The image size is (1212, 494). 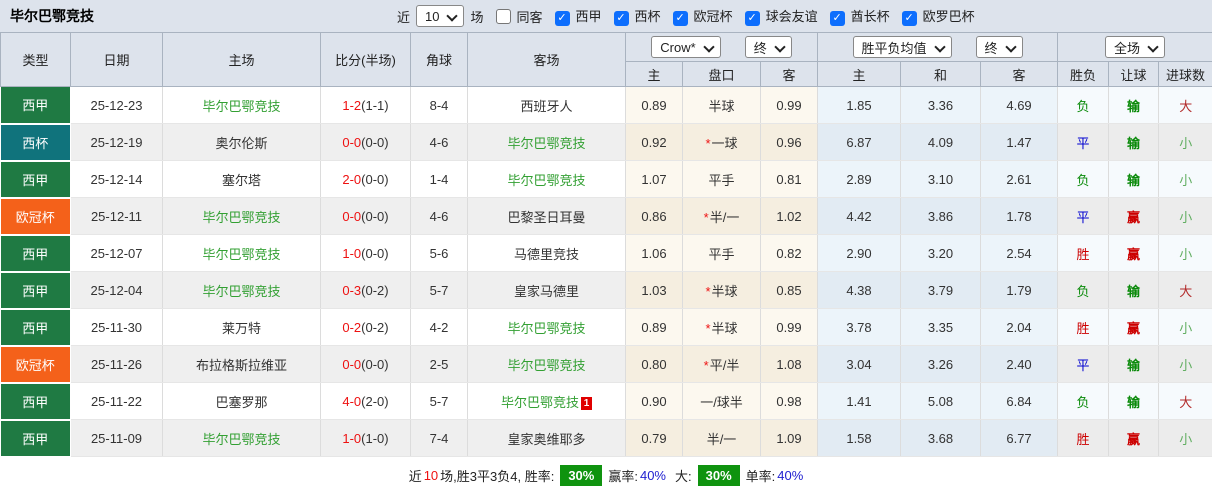 I want to click on average-type-select: 胜平负均值, so click(x=902, y=47).